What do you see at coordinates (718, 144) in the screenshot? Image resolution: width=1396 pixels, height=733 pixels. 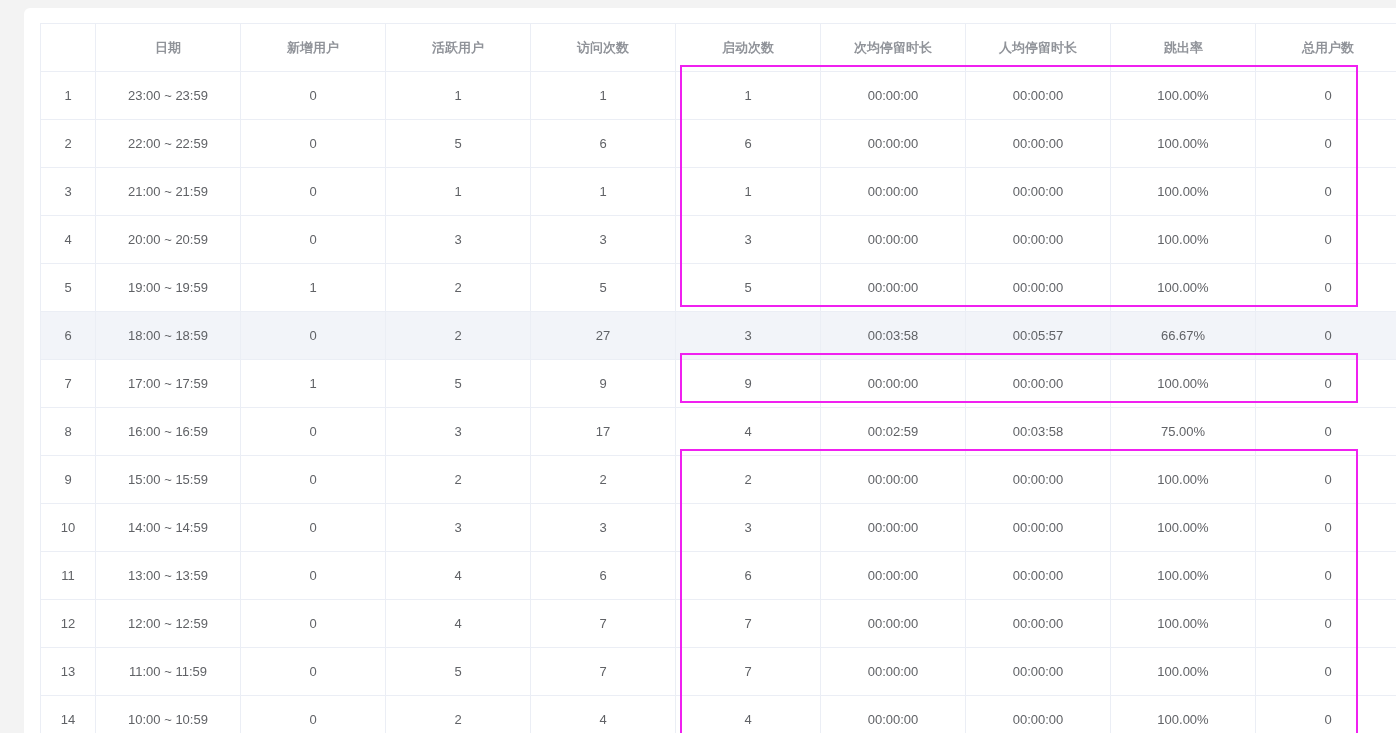 I see `table-row: 2 22:00 ~ 22:59 0 5 6 6 00:00:00 00:00:00 100.00% 0` at bounding box center [718, 144].